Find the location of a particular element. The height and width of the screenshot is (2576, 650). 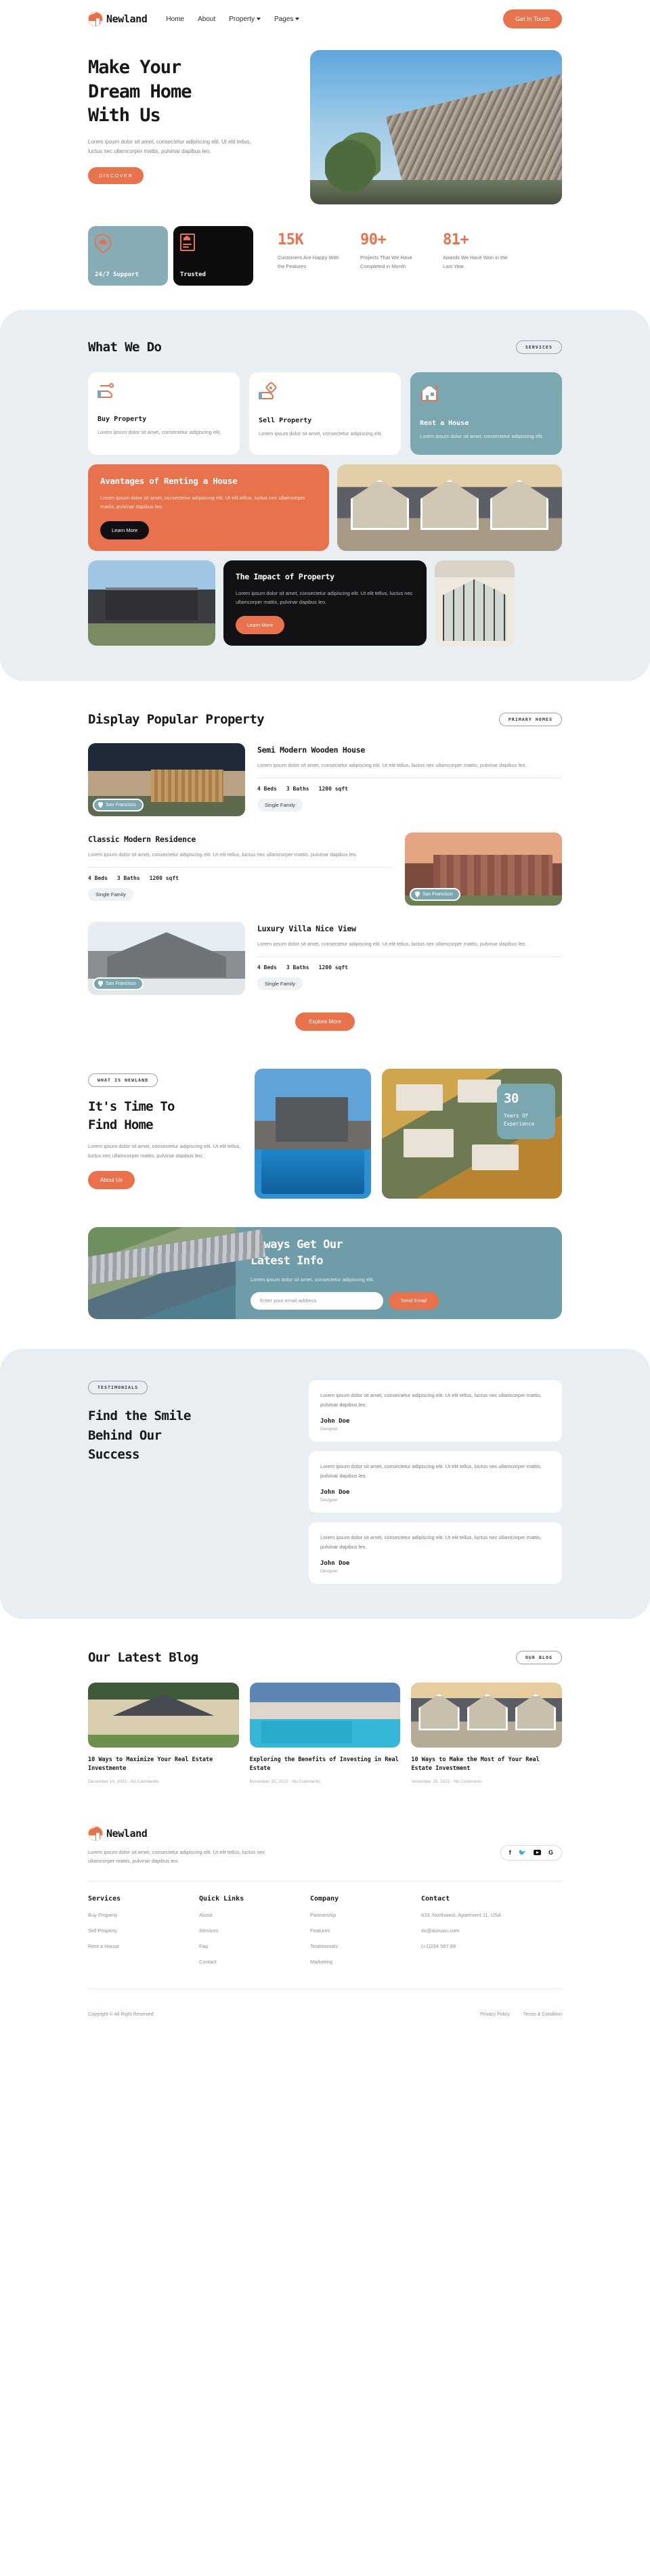

nav-item-home: Home is located at coordinates (175, 19).